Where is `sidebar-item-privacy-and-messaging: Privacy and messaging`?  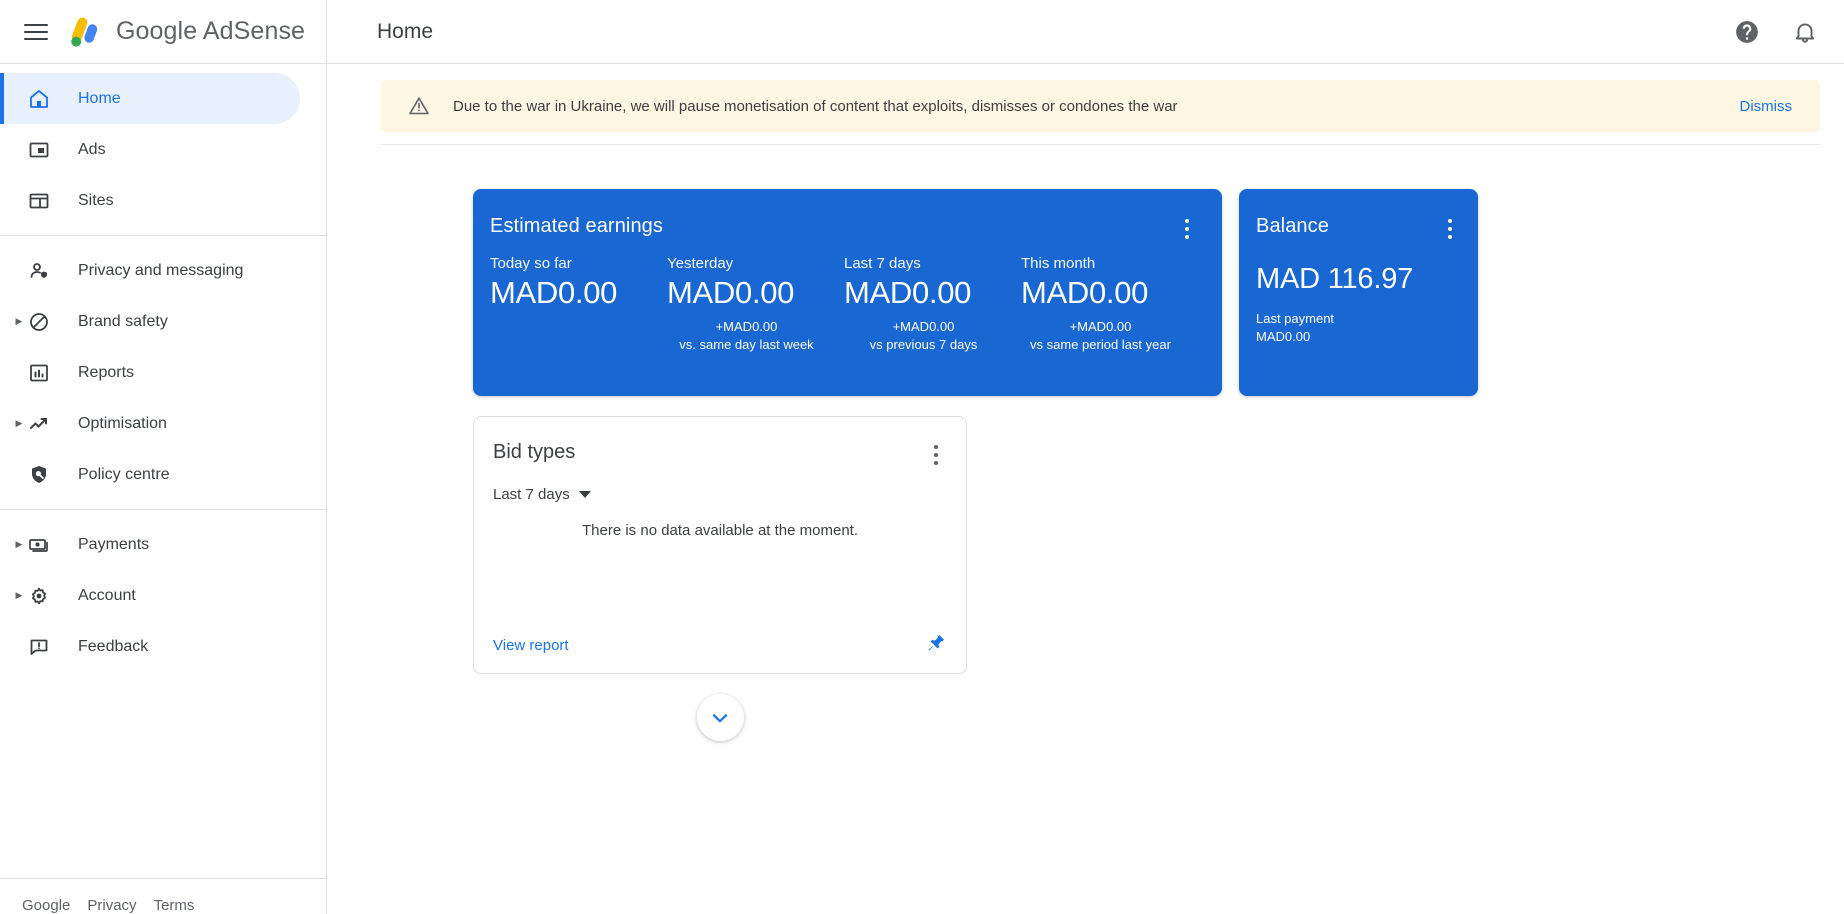
sidebar-item-privacy-and-messaging: Privacy and messaging is located at coordinates (150, 270).